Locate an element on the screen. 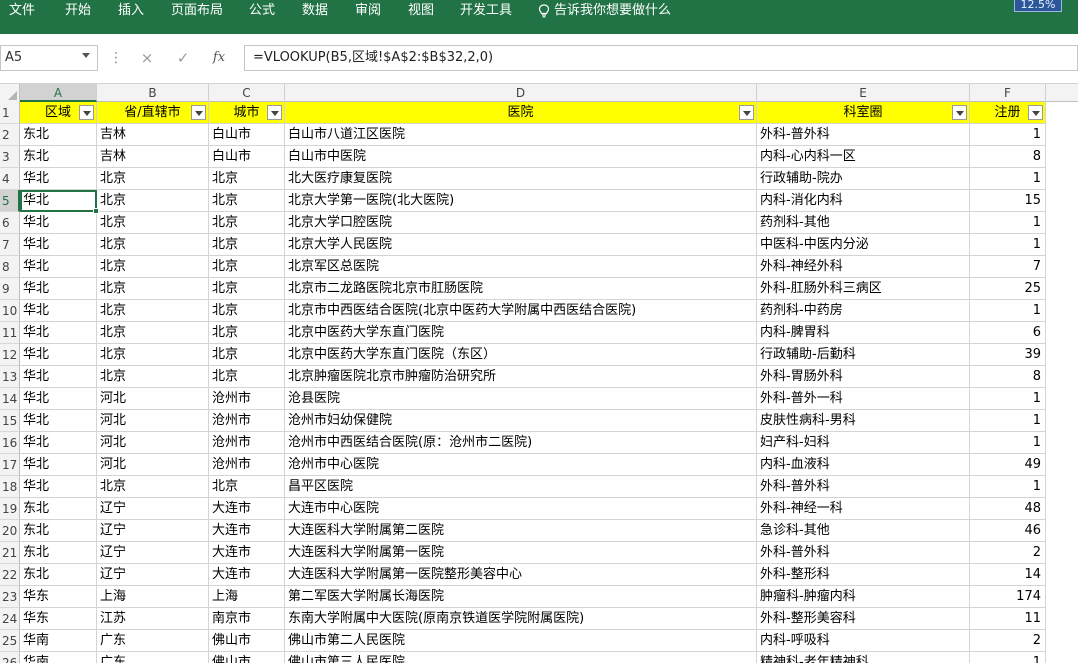  row-header: 8 is located at coordinates (10, 267).